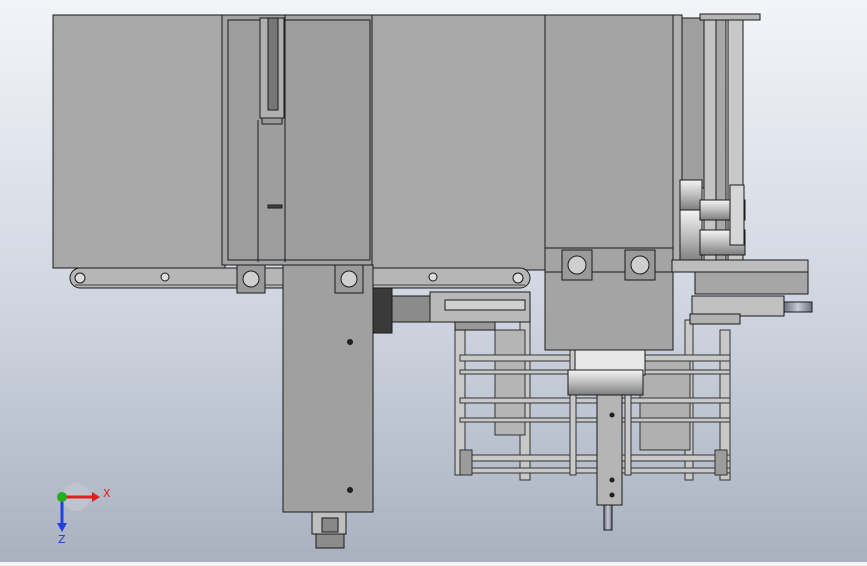 This screenshot has width=867, height=566. What do you see at coordinates (107, 493) in the screenshot?
I see `x-axis-label: X` at bounding box center [107, 493].